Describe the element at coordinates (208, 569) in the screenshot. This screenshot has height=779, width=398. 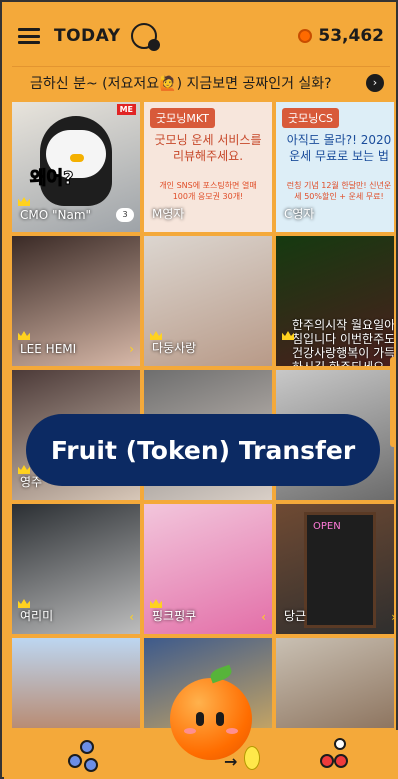
I see `feed-tile: 핑크핑쿠 ‹` at that location.